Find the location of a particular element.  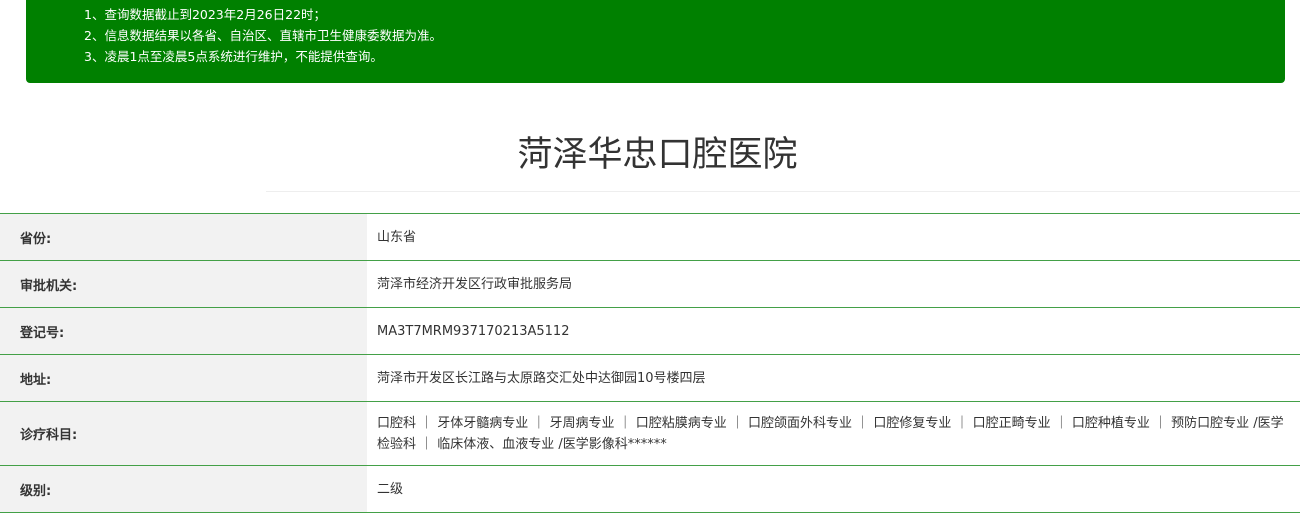

notice-line-2: 2、信息数据结果以各省、自治区、直辖市卫生健康委数据为准。 is located at coordinates (263, 35).